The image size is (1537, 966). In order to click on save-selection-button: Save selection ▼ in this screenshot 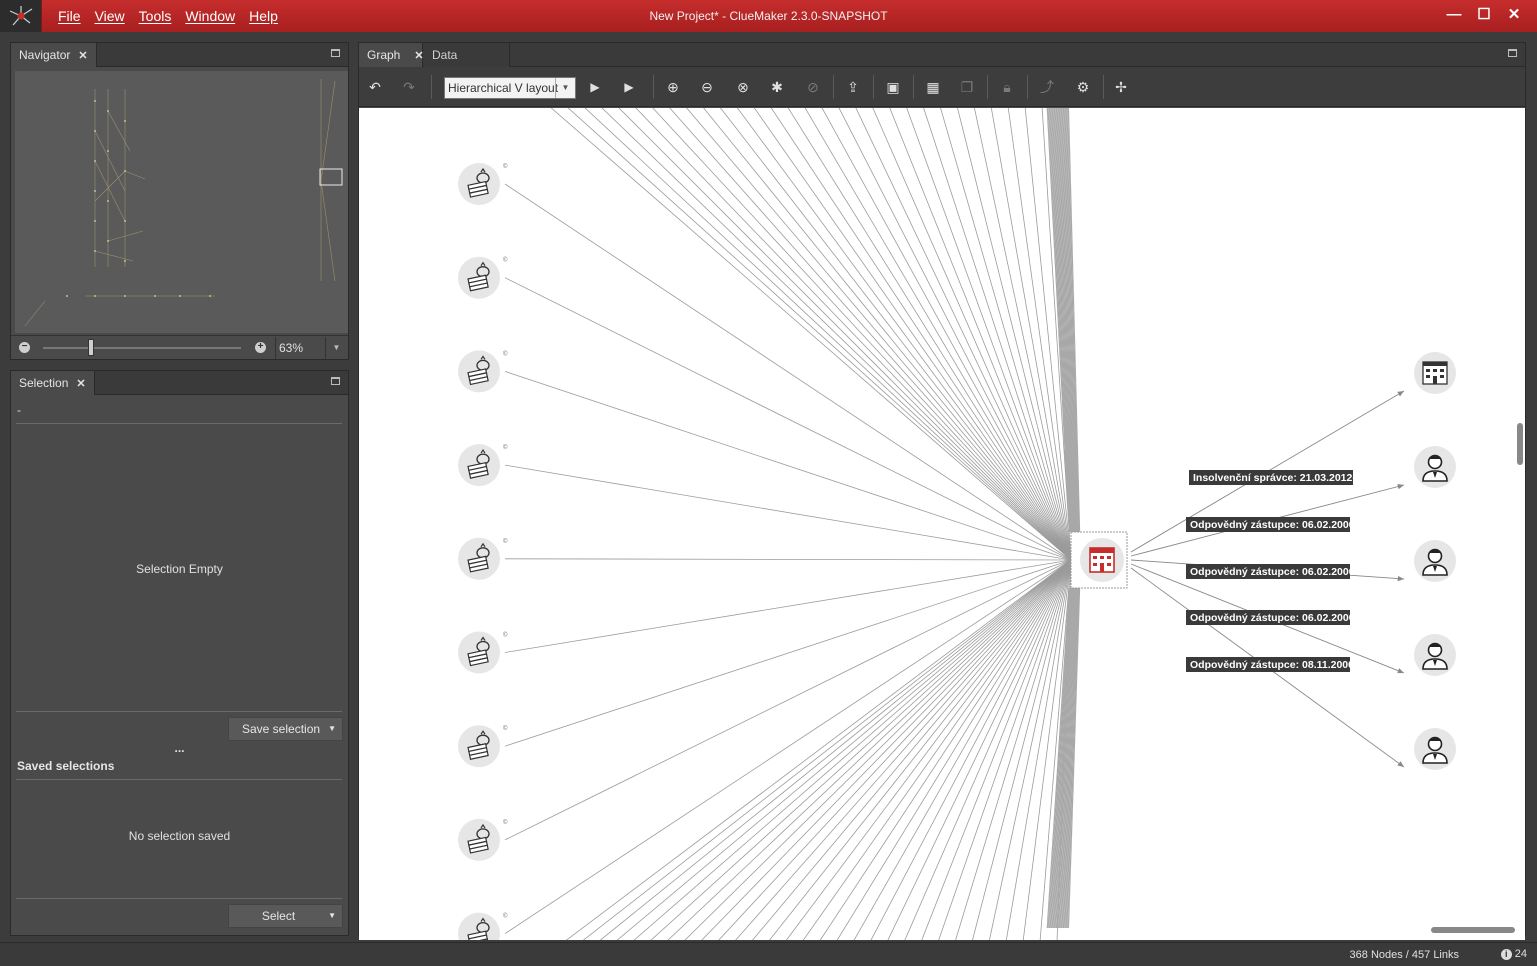, I will do `click(285, 729)`.